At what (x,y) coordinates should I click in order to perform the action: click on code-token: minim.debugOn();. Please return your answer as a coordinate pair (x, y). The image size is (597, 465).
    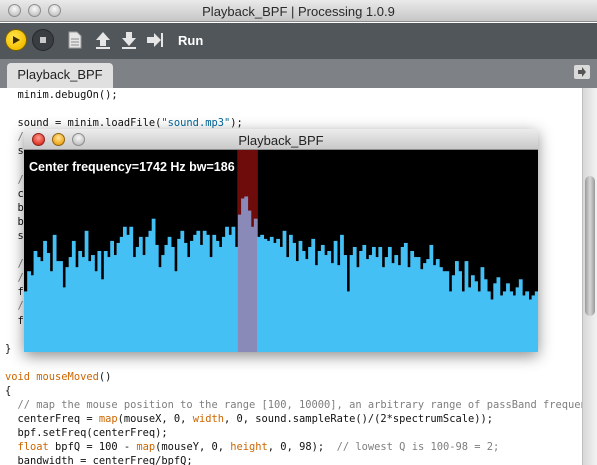
    Looking at the image, I should click on (61, 95).